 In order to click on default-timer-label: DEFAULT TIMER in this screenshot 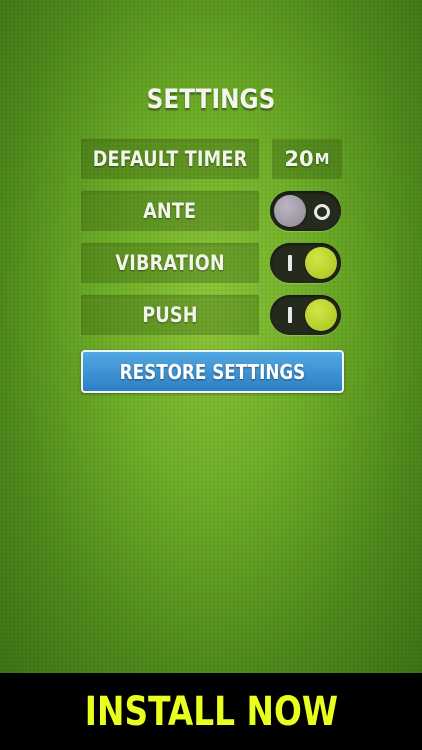, I will do `click(170, 159)`.